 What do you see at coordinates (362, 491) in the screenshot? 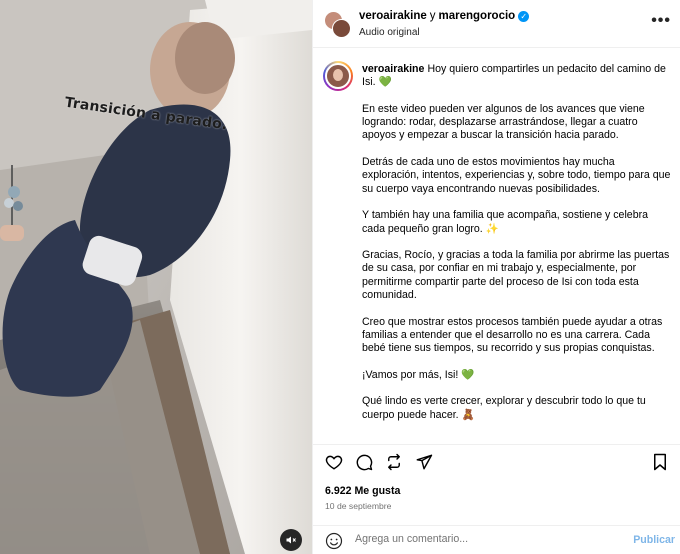
I see `likes-count: 6.922 Me gusta` at bounding box center [362, 491].